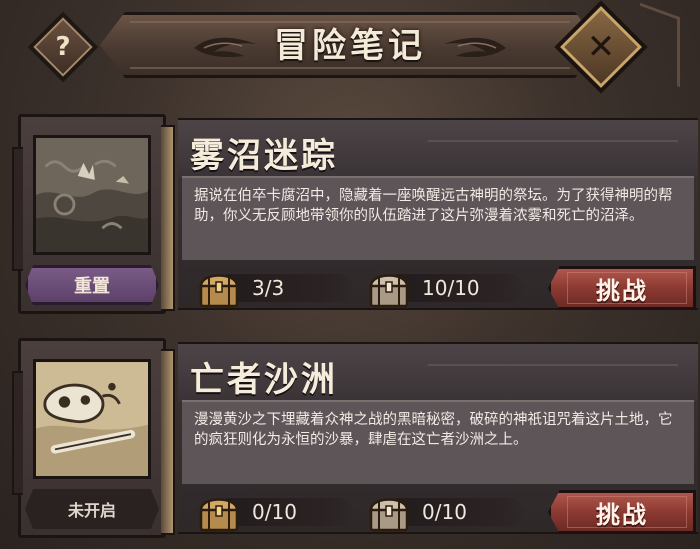 The height and width of the screenshot is (549, 700). Describe the element at coordinates (461, 512) in the screenshot. I see `chest-b-count: 0/10` at that location.